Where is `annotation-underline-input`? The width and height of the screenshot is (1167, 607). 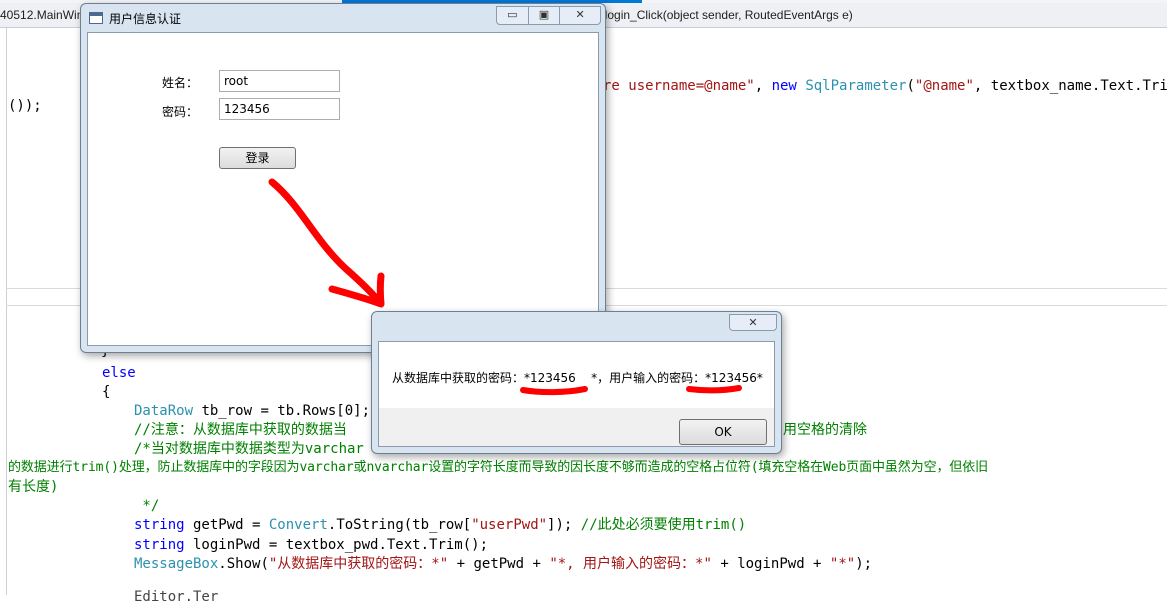
annotation-underline-input is located at coordinates (714, 389).